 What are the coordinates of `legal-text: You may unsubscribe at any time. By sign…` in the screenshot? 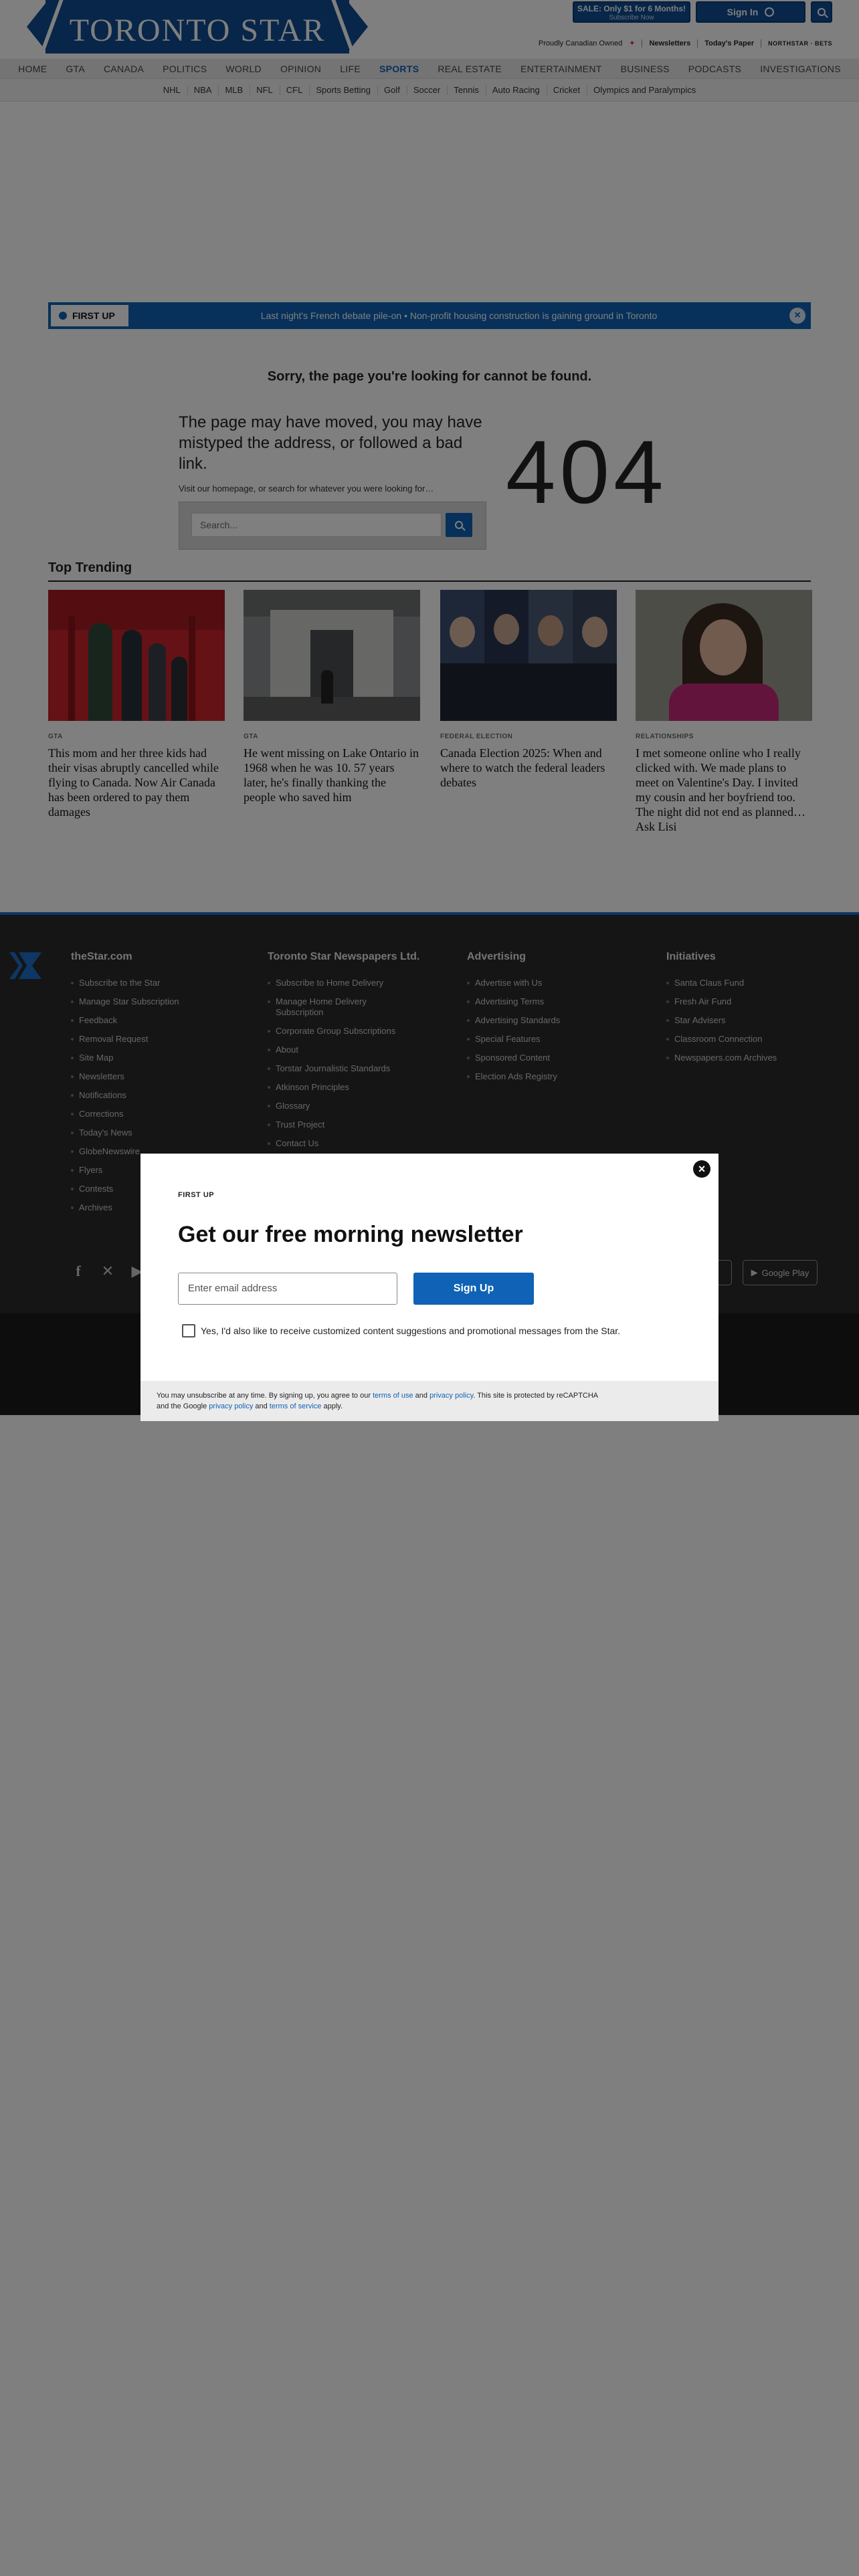 It's located at (265, 1396).